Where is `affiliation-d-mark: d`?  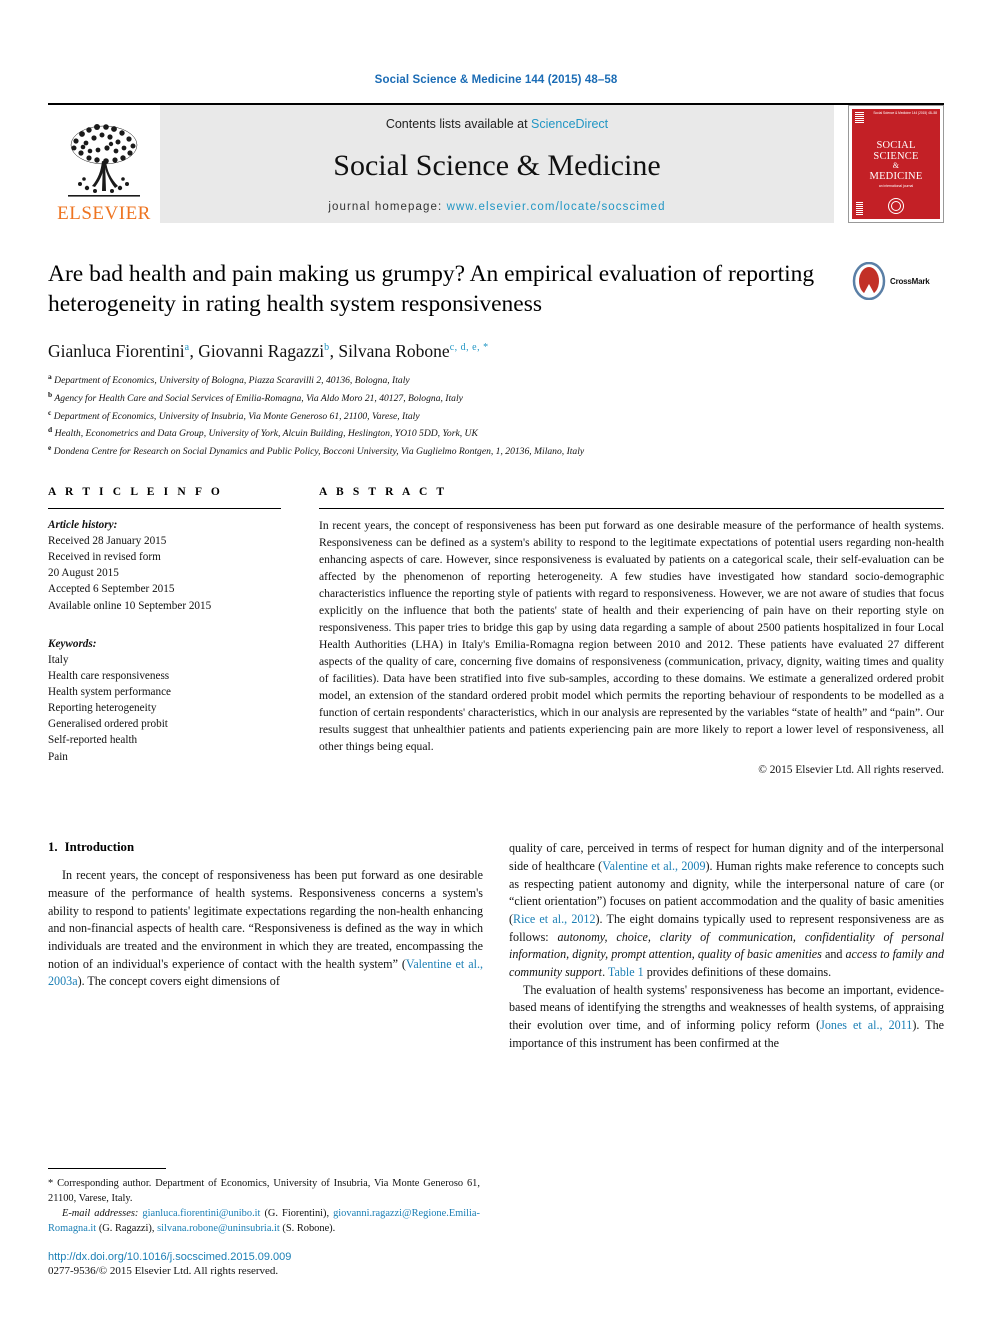 affiliation-d-mark: d is located at coordinates (50, 430).